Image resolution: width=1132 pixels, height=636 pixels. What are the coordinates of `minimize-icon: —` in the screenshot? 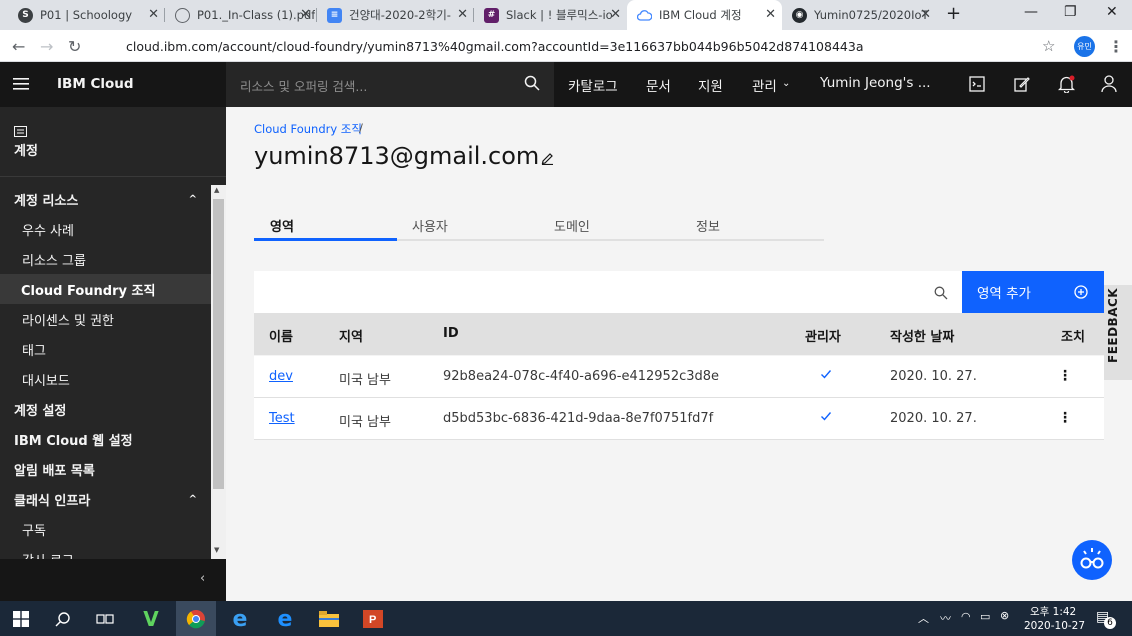 It's located at (1031, 12).